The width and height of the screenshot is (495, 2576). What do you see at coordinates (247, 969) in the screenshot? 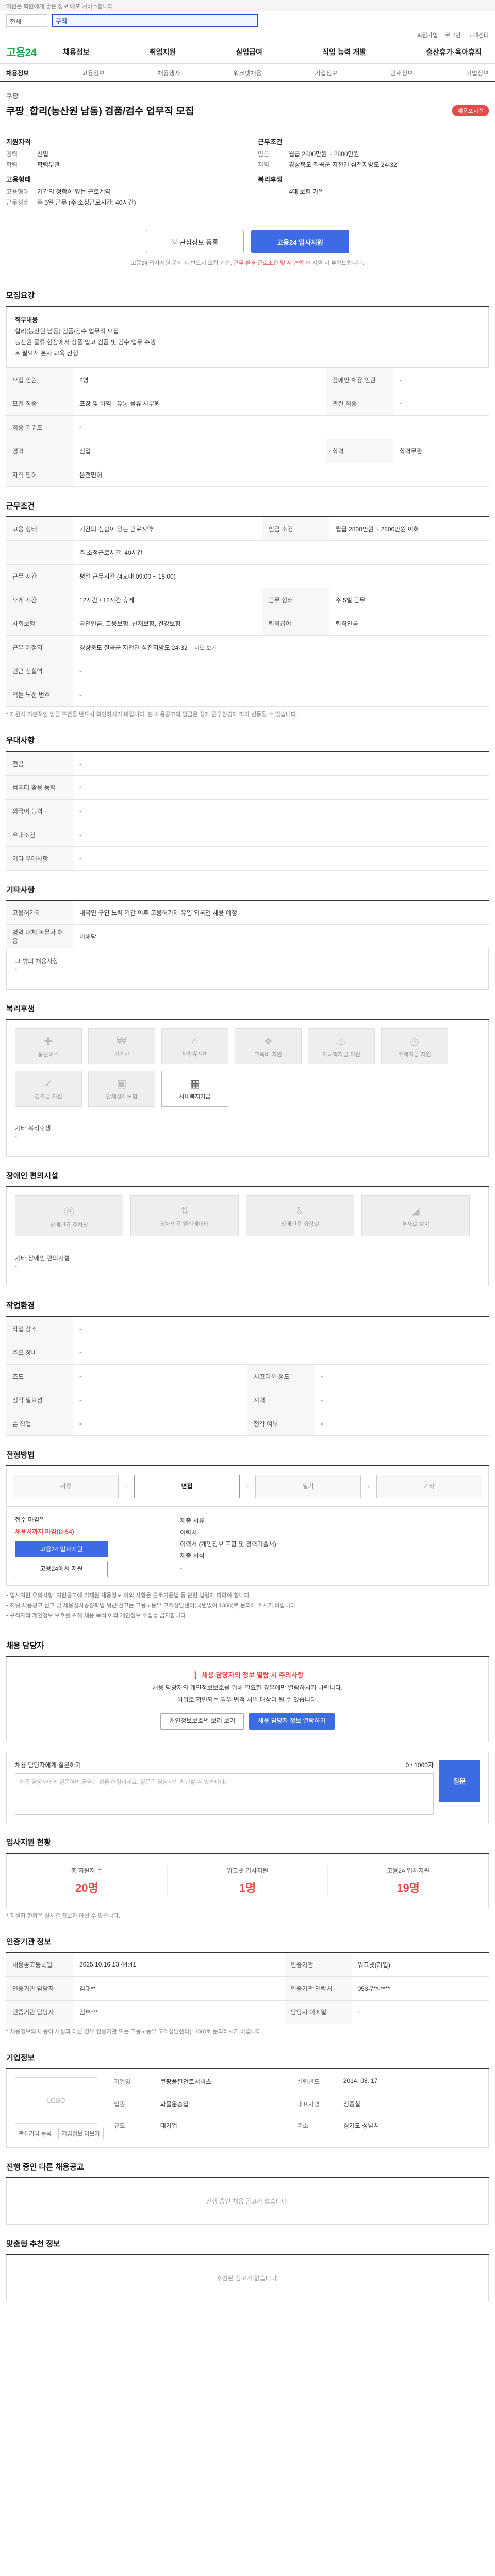
I see `other-etc-box: 그 밖의 채용사항 -` at bounding box center [247, 969].